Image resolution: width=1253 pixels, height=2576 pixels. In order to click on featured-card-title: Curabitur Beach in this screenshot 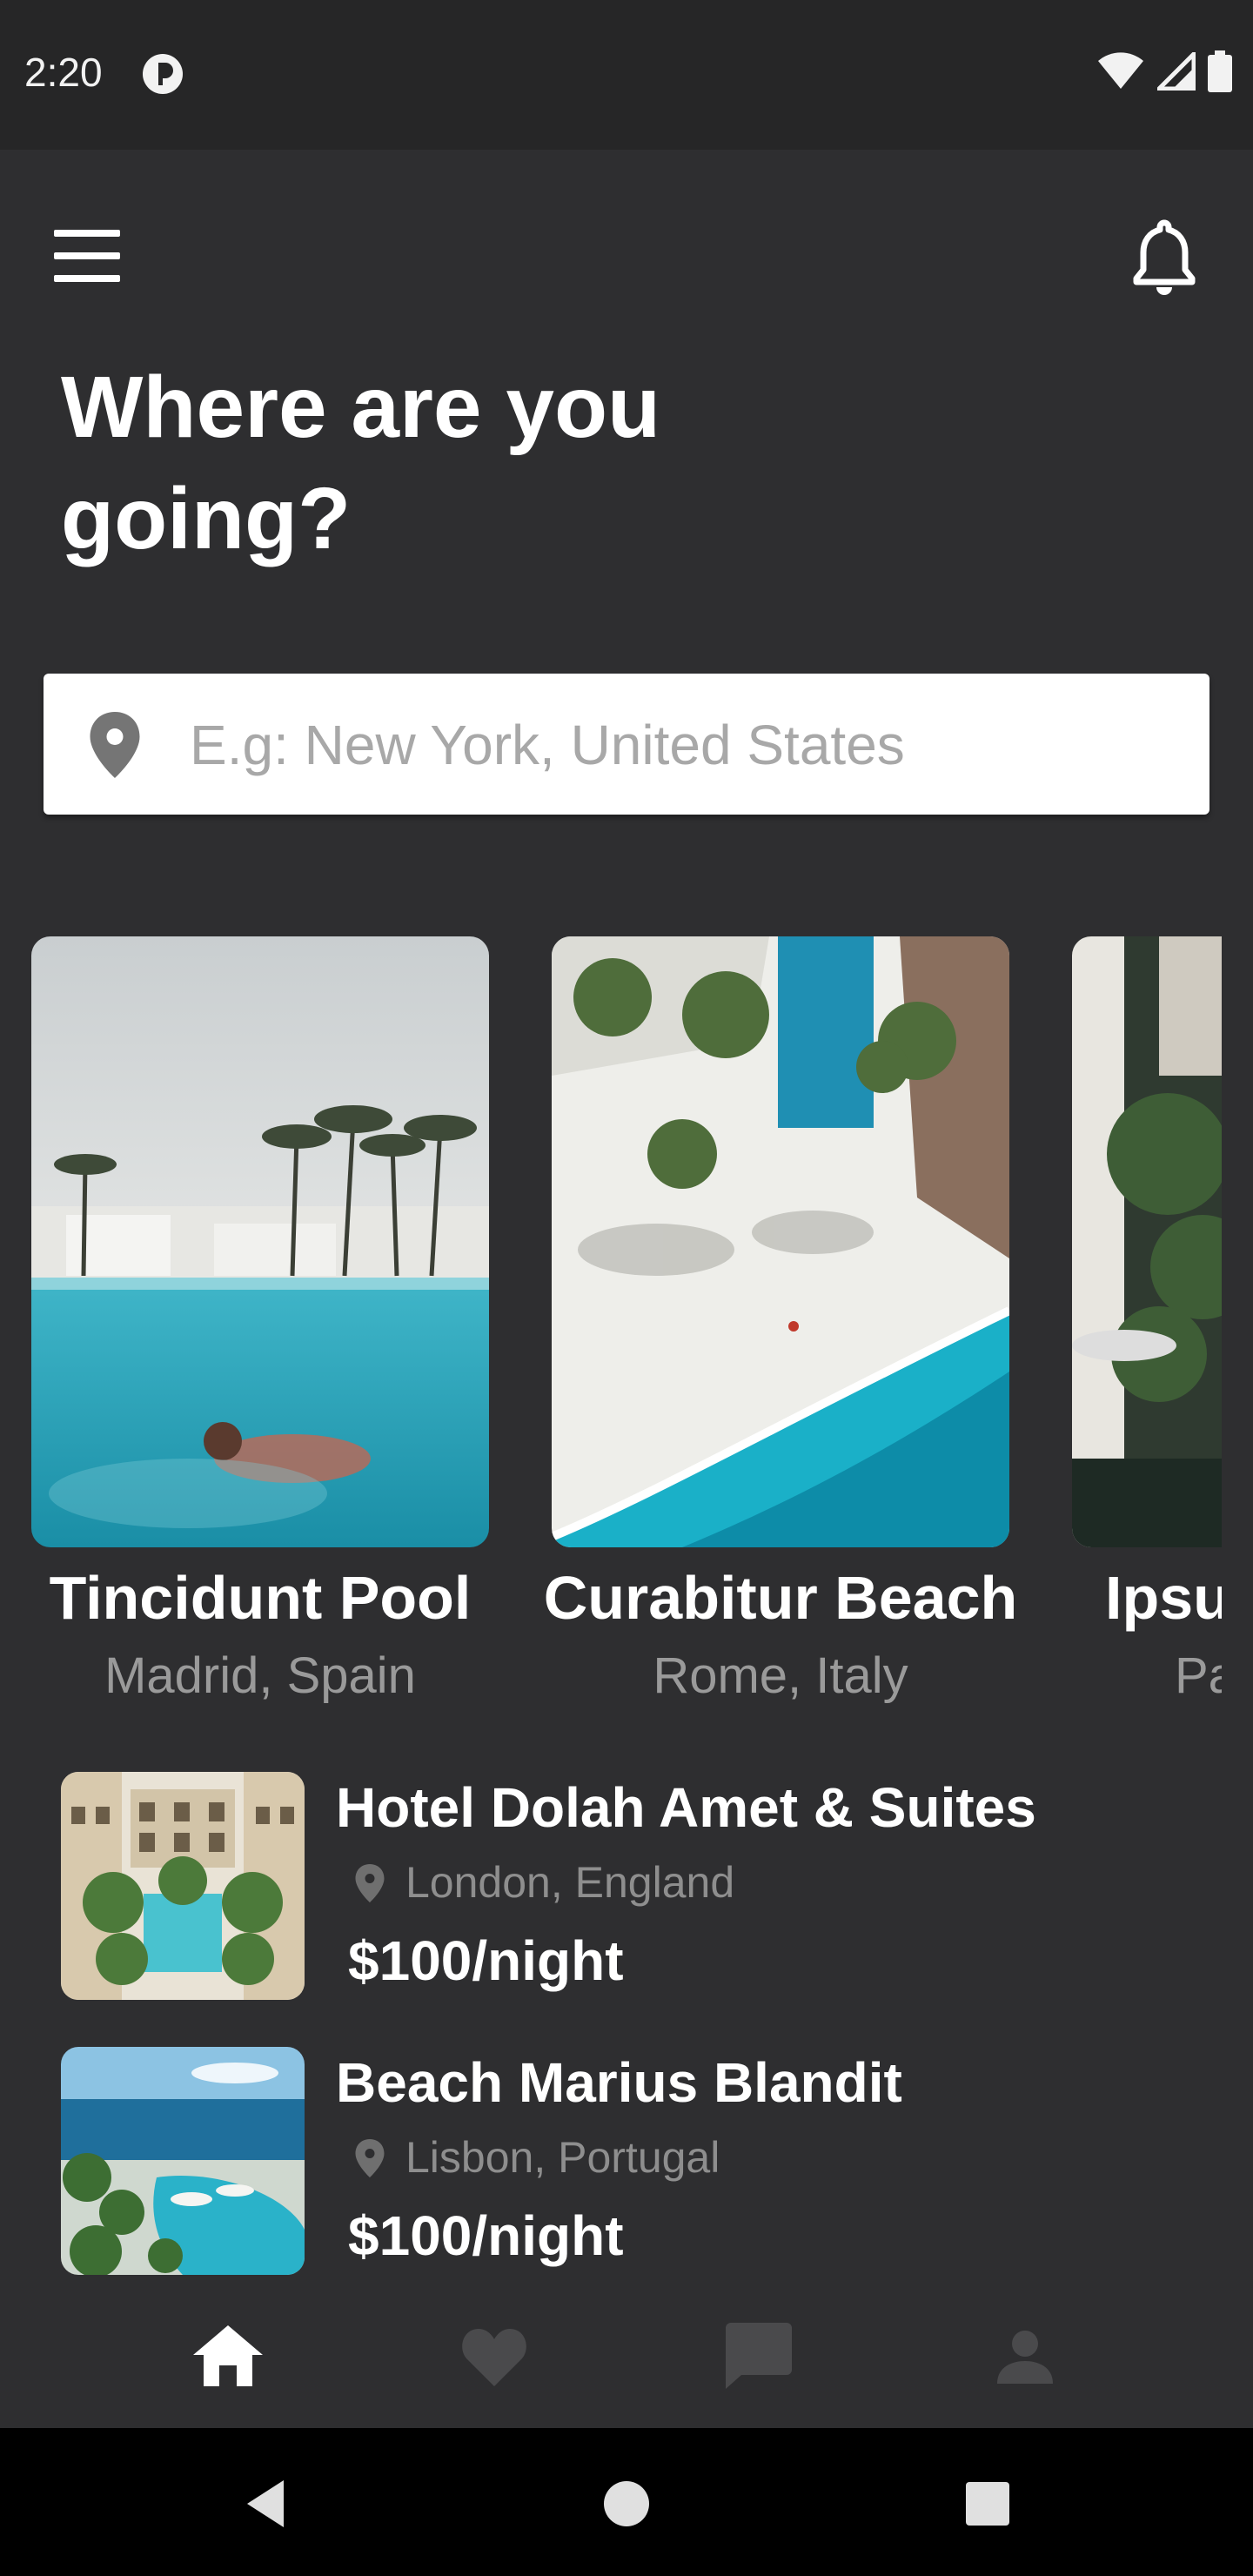, I will do `click(780, 1598)`.